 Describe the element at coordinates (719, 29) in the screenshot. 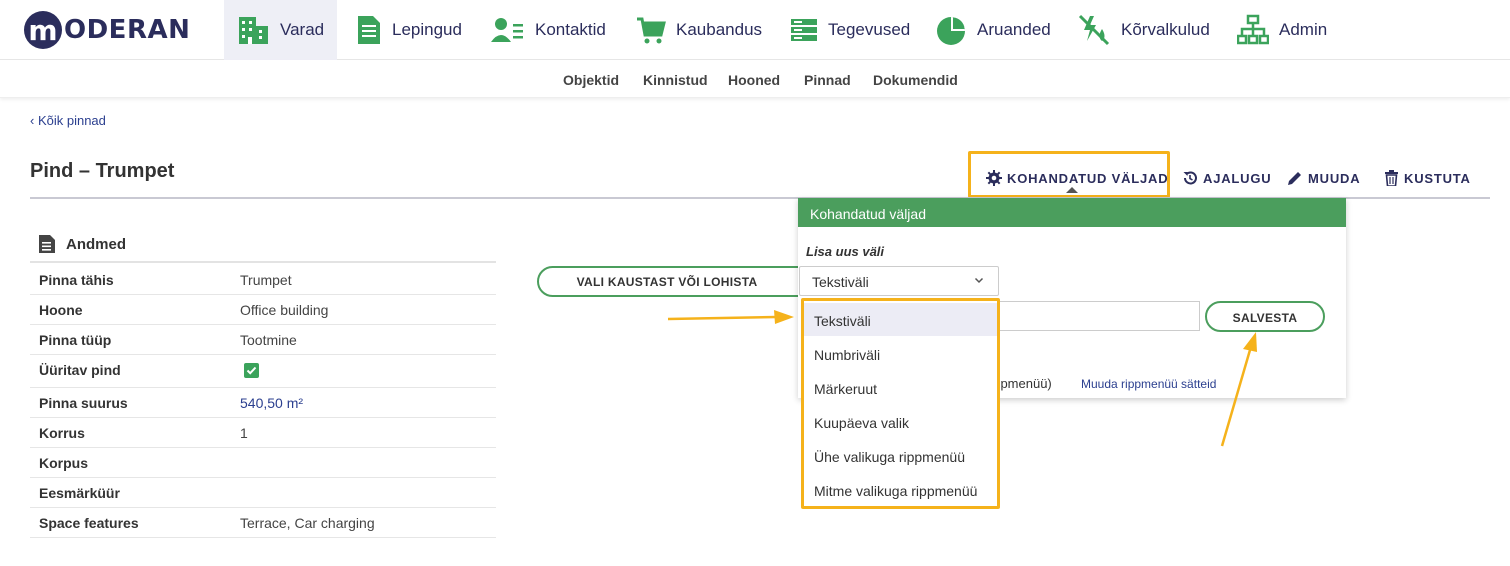

I see `nav-label-kaubandus: Kaubandus` at that location.